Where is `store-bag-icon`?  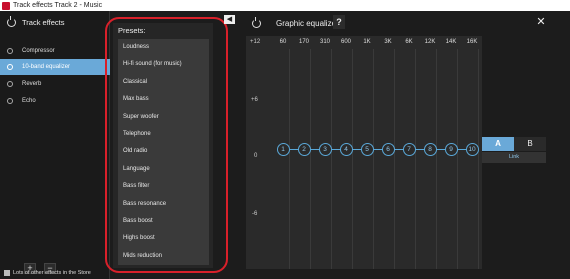 store-bag-icon is located at coordinates (7, 272).